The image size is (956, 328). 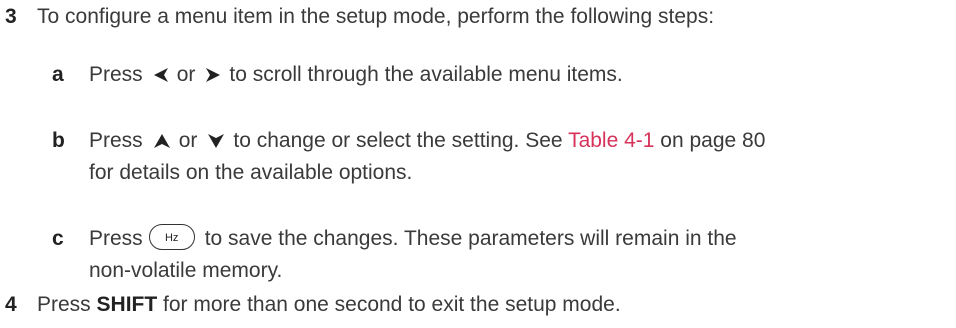 What do you see at coordinates (171, 237) in the screenshot?
I see `hz-key-icon: Hz` at bounding box center [171, 237].